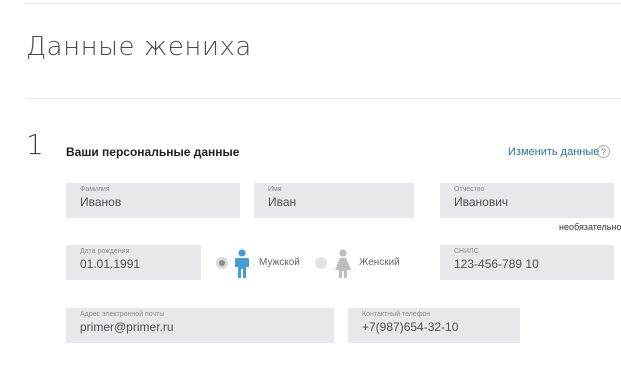 The image size is (621, 369). Describe the element at coordinates (35, 144) in the screenshot. I see `step-number: 1` at that location.